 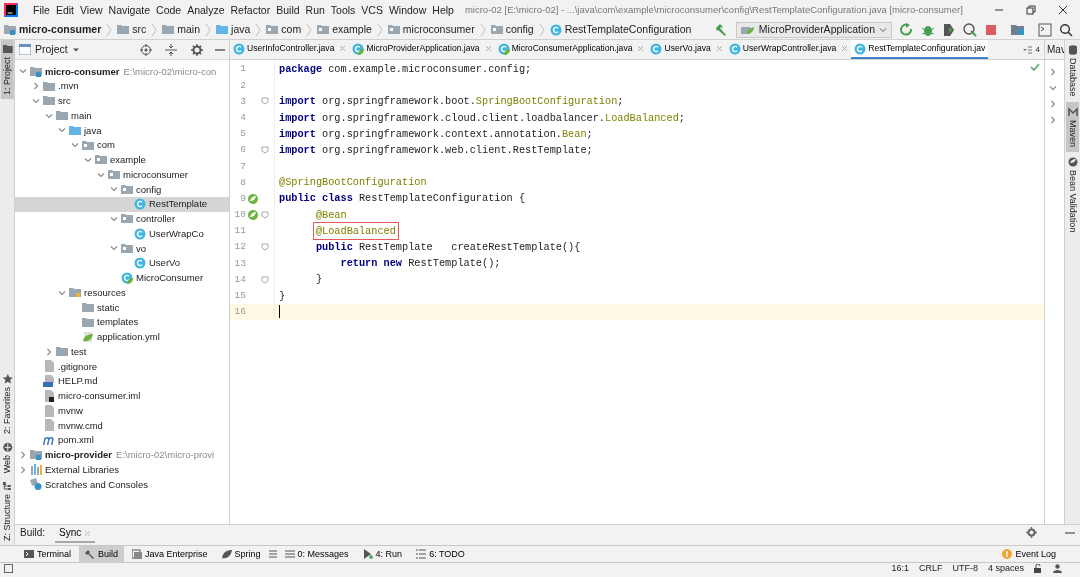 I want to click on tool-window-button: Java Enterprise, so click(x=170, y=554).